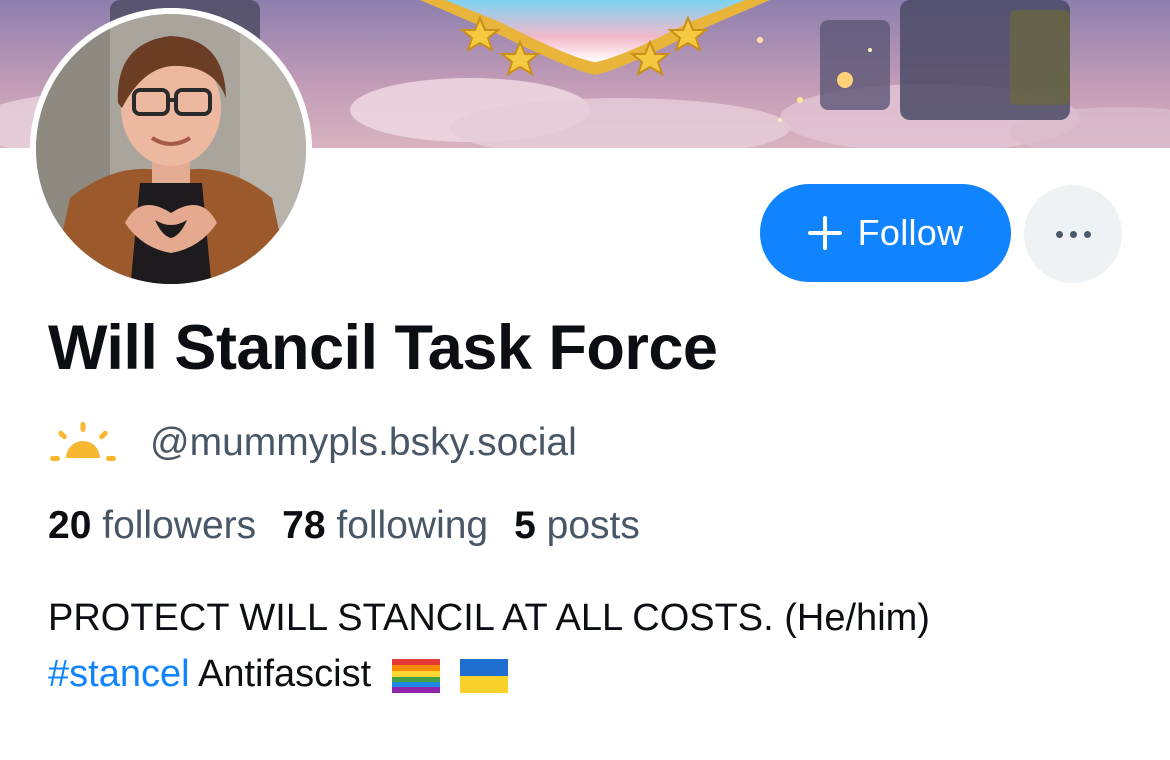 Image resolution: width=1170 pixels, height=760 pixels. I want to click on bio-text: Antifascist, so click(280, 674).